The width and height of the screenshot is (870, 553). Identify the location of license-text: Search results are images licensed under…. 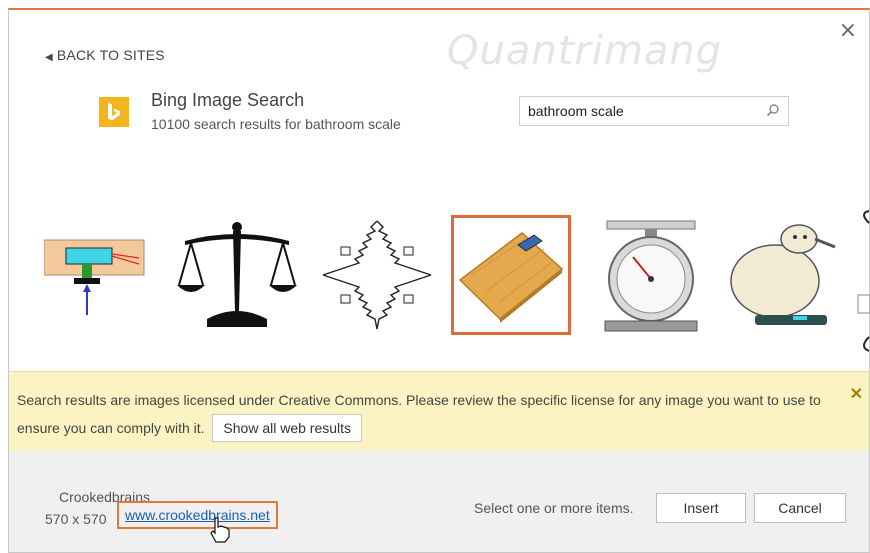
(419, 414).